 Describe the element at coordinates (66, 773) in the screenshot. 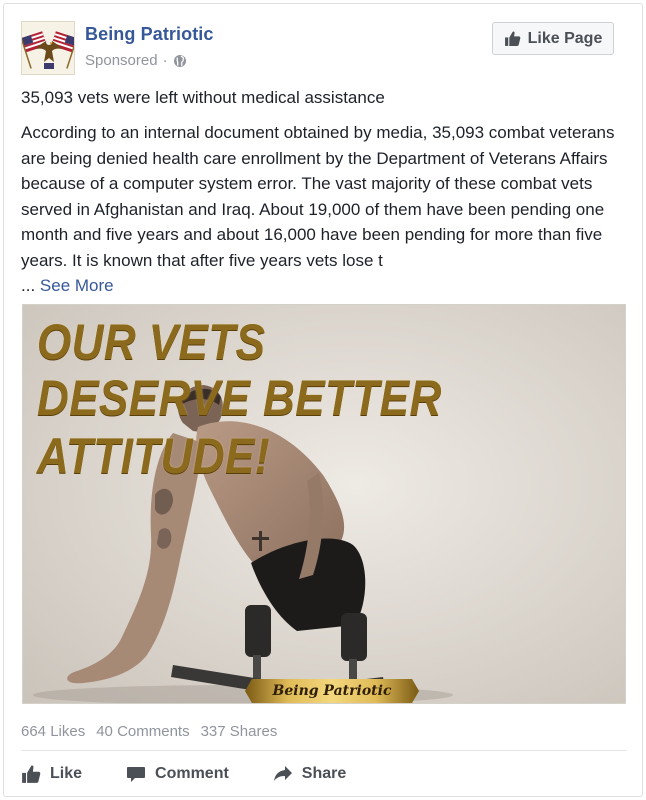

I see `like-button-label: Like` at that location.